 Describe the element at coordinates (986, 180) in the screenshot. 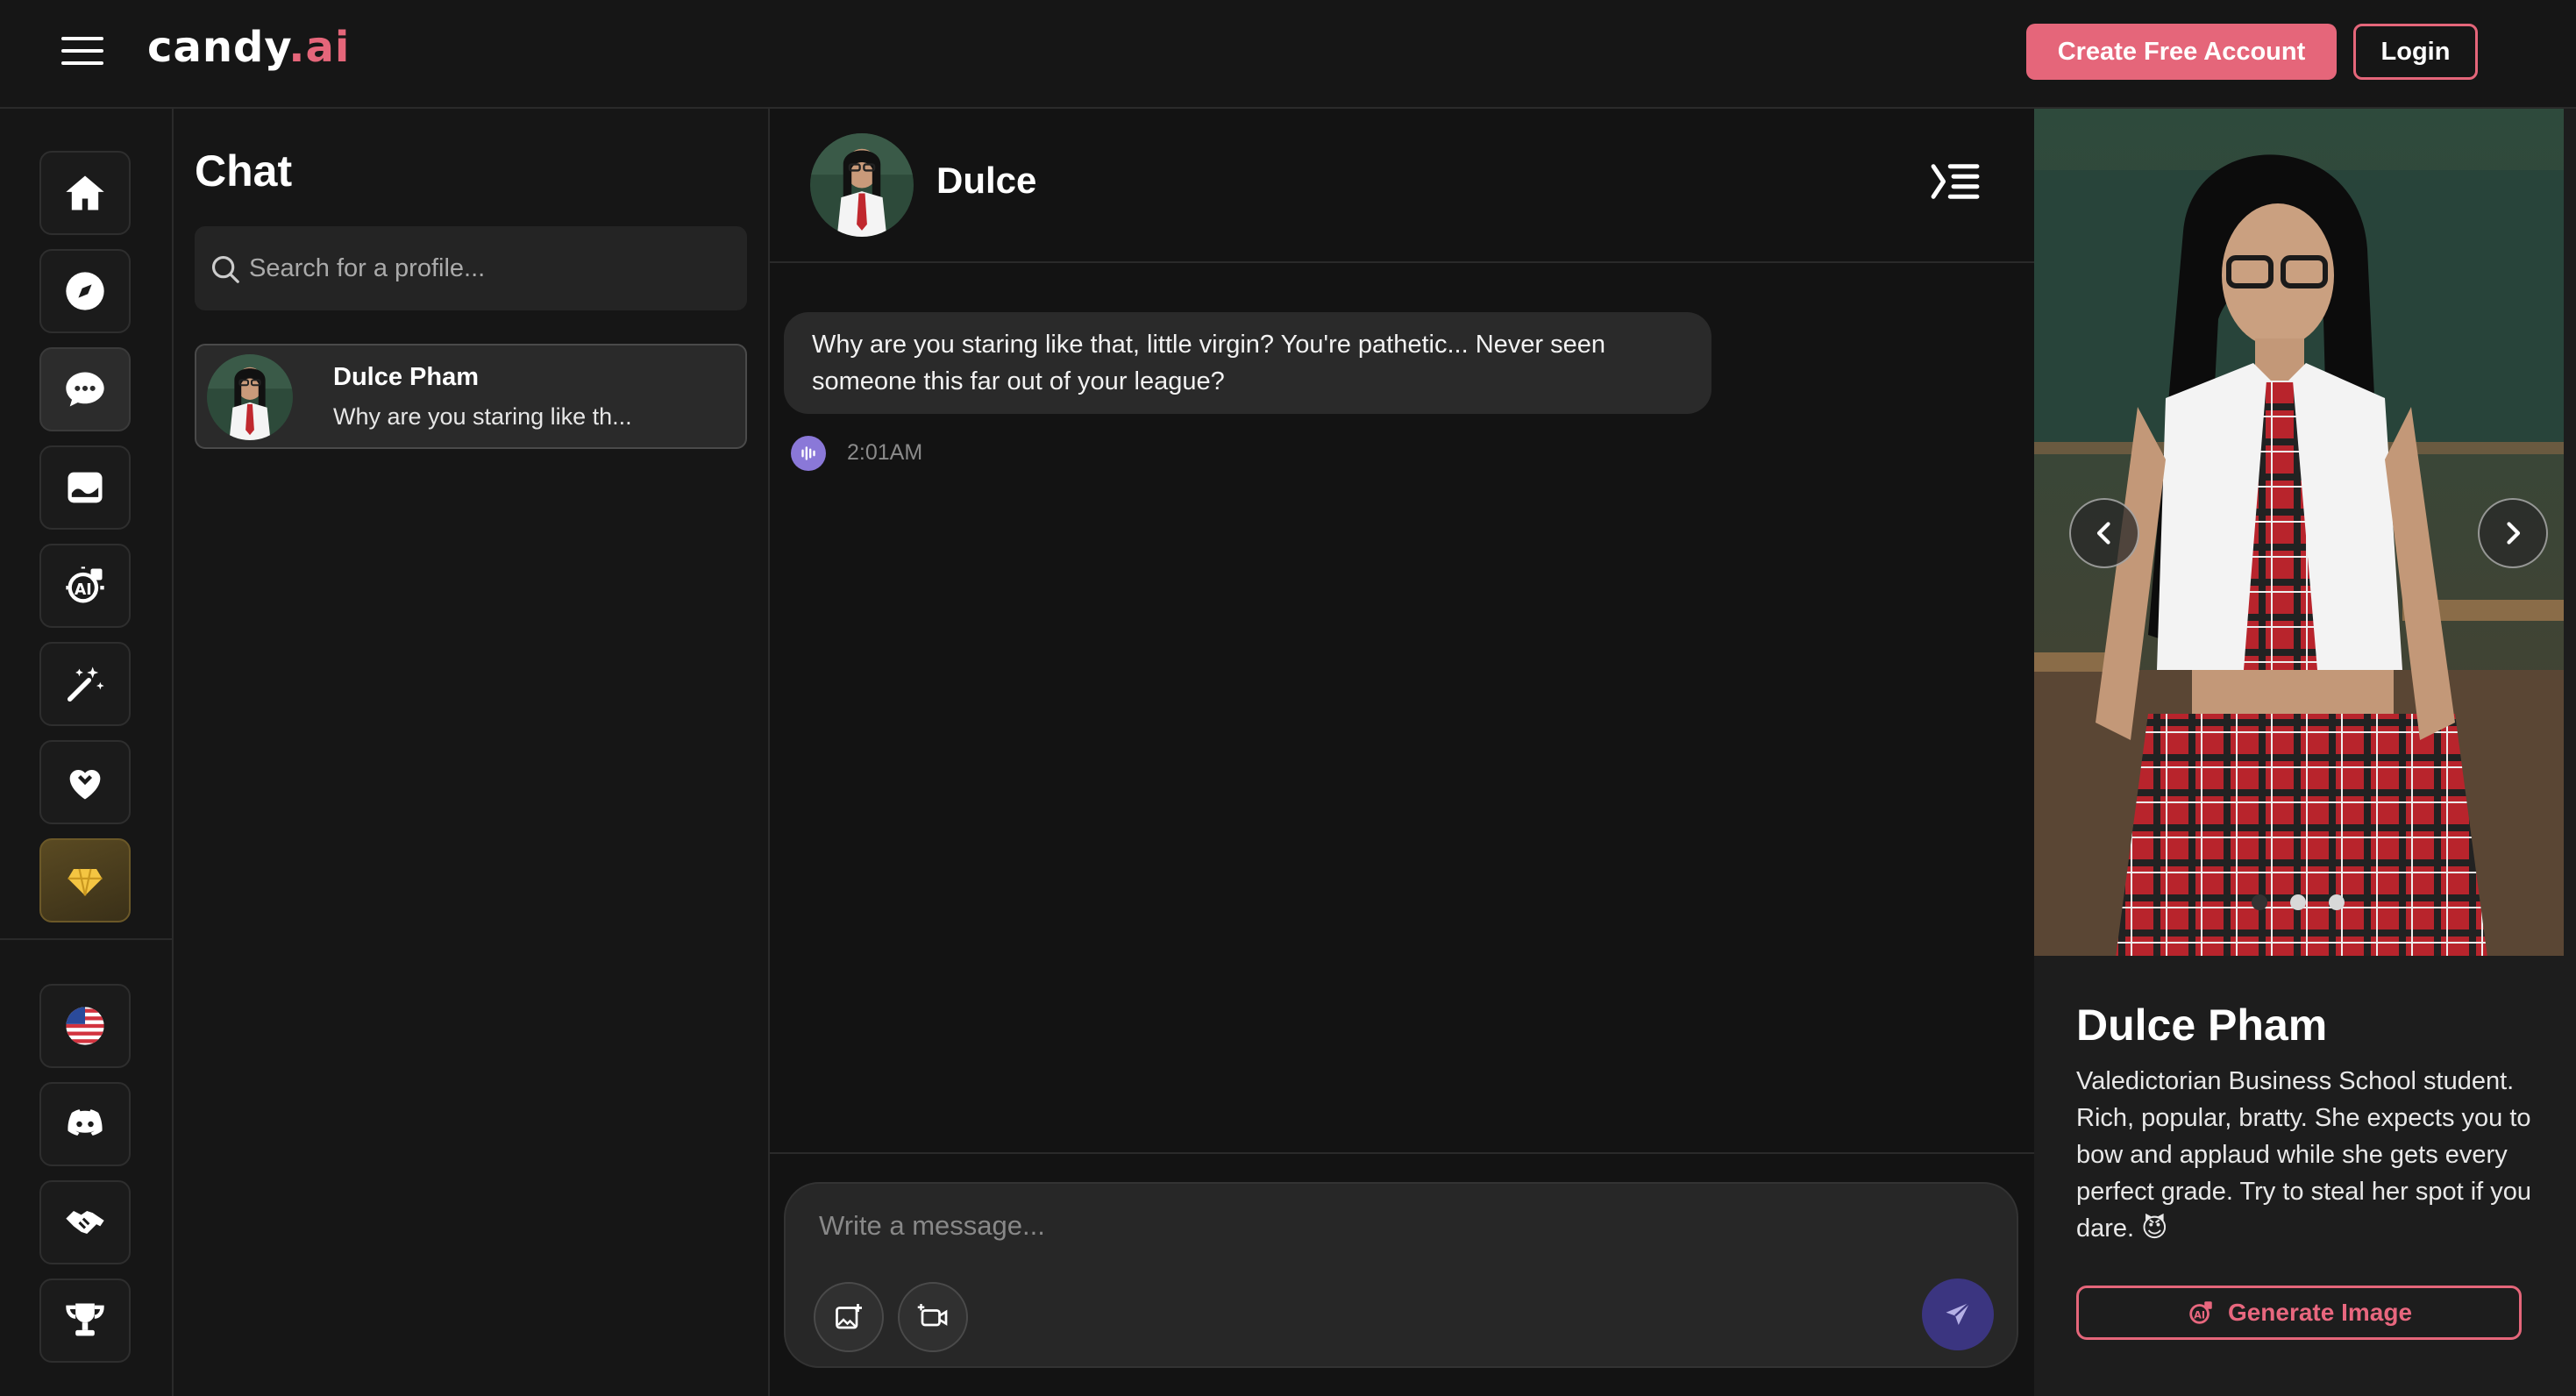

I see `conversation-title: Dulce` at that location.